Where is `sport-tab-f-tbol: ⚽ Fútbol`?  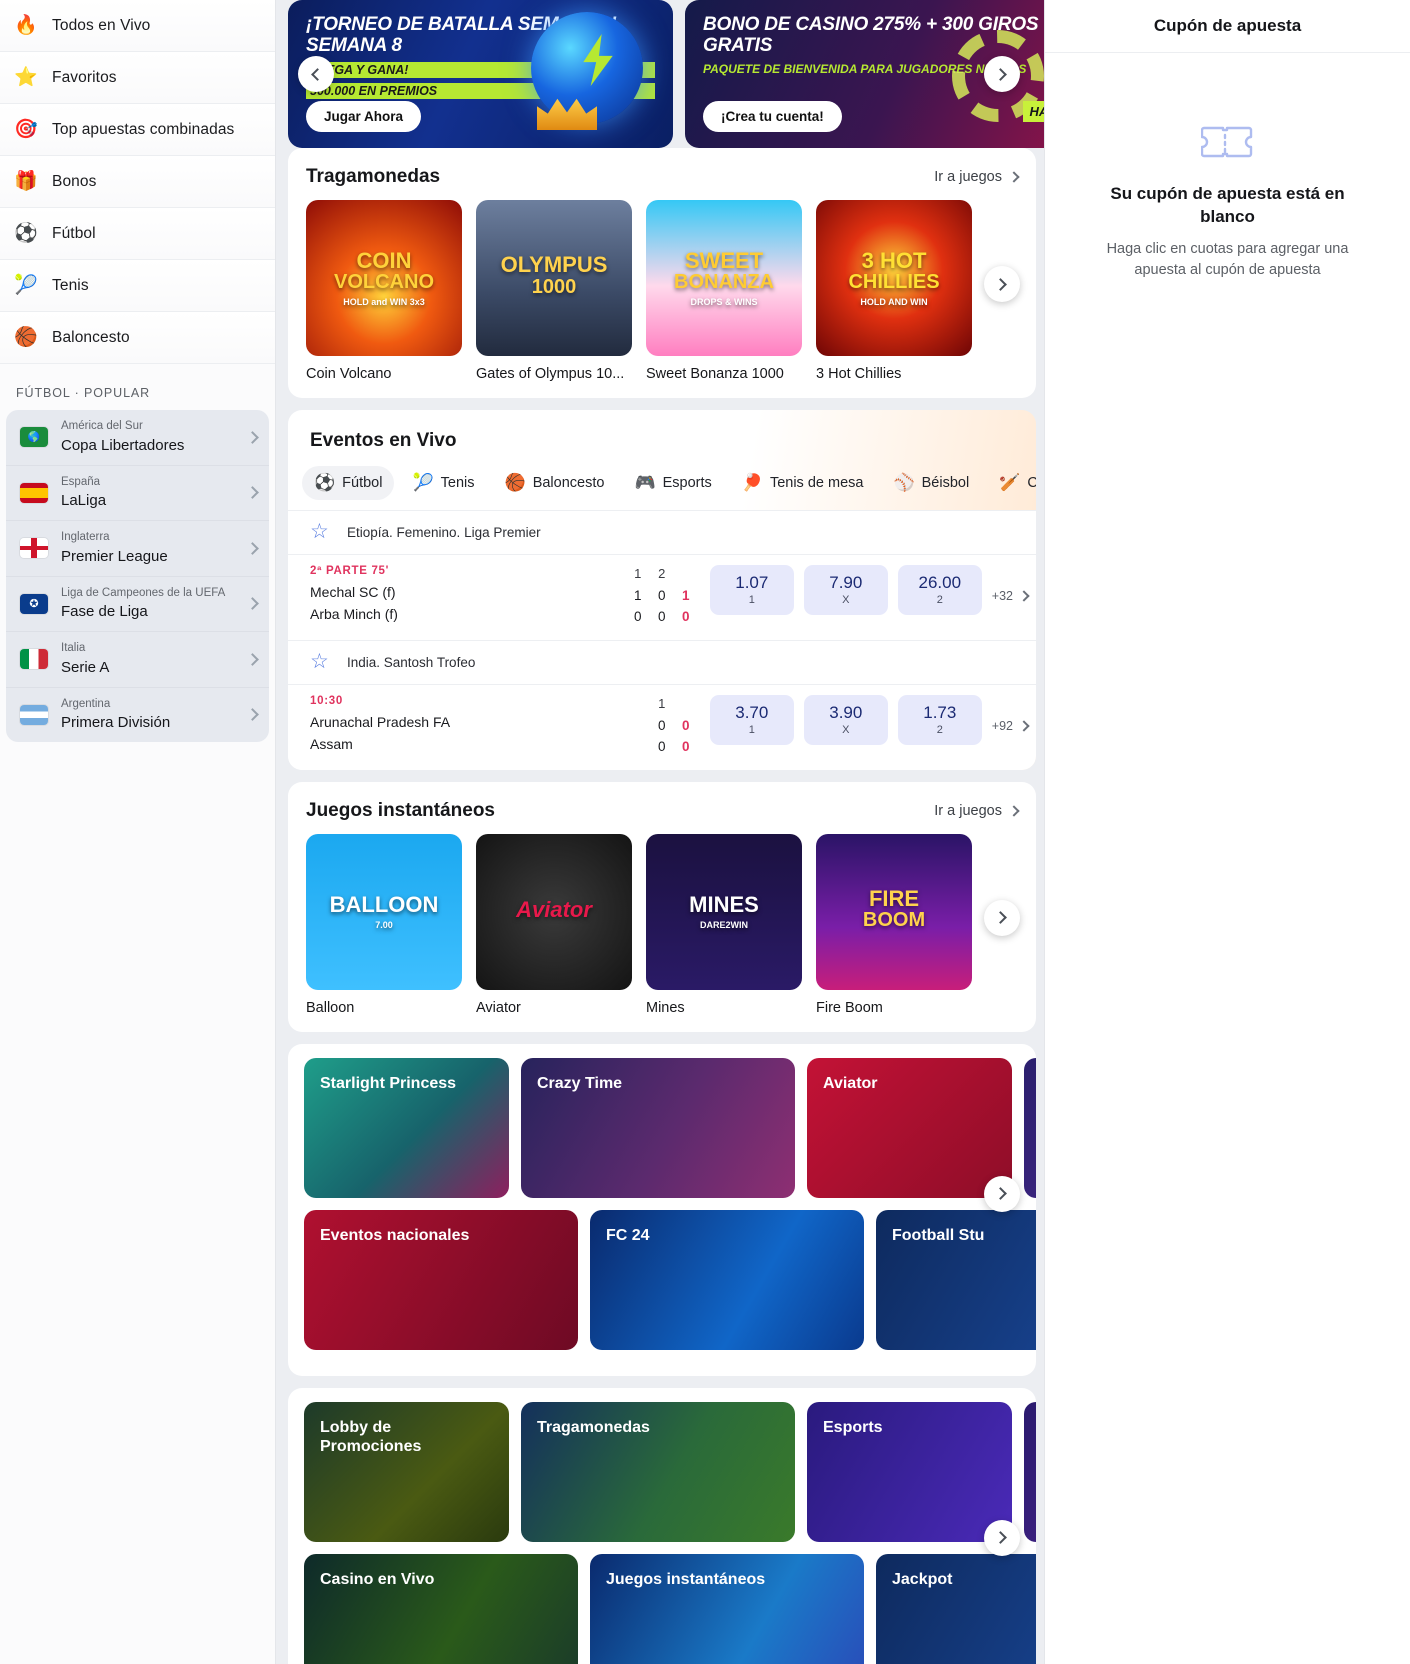
sport-tab-f-tbol: ⚽ Fútbol is located at coordinates (348, 483).